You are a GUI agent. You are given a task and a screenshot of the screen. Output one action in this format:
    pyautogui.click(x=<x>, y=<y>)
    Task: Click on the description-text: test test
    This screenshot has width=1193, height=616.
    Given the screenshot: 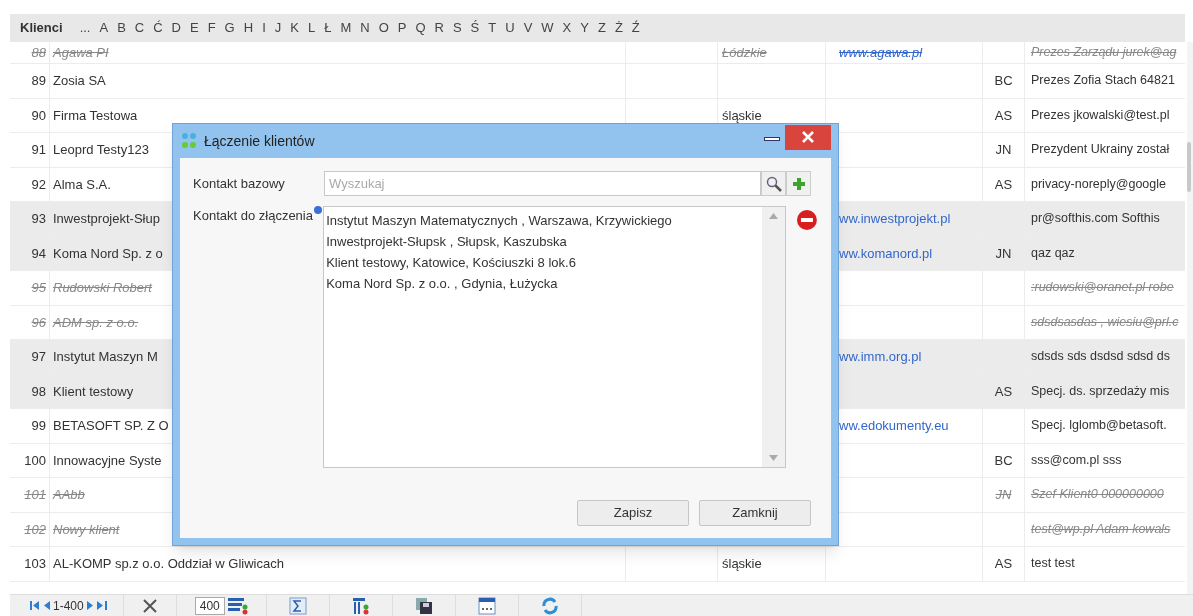 What is the action you would take?
    pyautogui.click(x=1053, y=564)
    